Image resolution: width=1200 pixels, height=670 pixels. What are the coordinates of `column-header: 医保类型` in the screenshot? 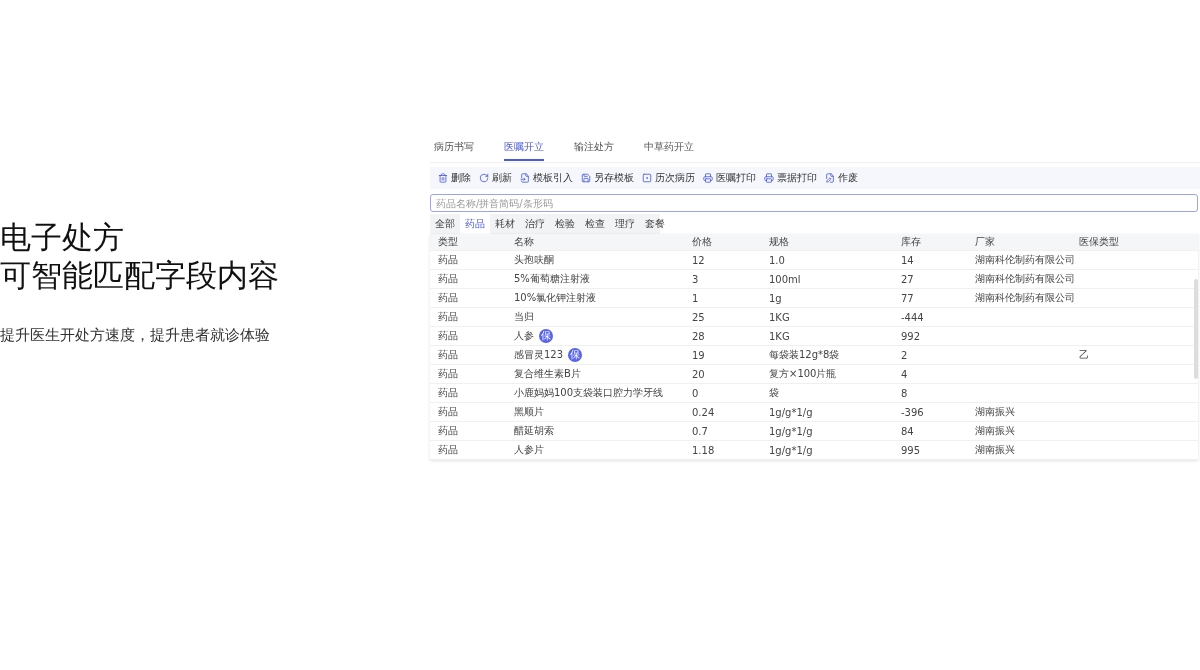 It's located at (1099, 242).